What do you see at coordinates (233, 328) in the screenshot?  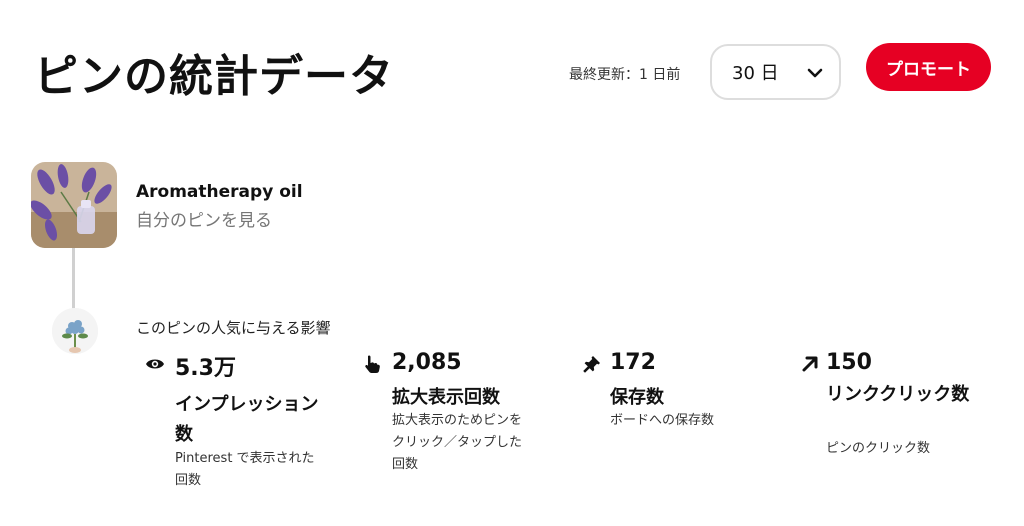 I see `influence-label: このピンの人気に与える影響` at bounding box center [233, 328].